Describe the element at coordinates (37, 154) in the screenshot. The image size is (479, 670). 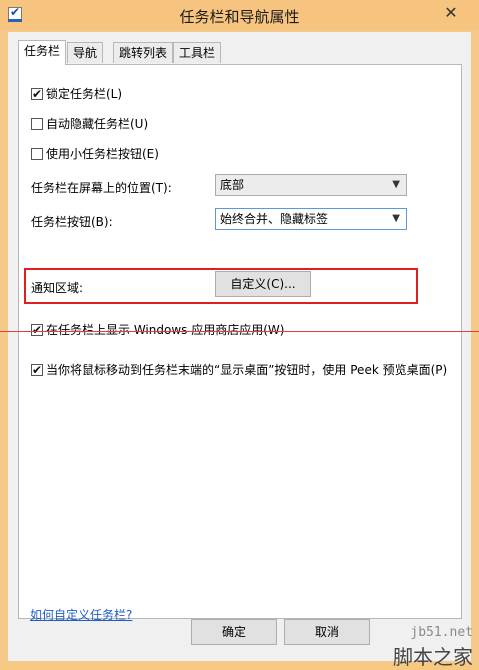
I see `small-buttons-checkbox` at that location.